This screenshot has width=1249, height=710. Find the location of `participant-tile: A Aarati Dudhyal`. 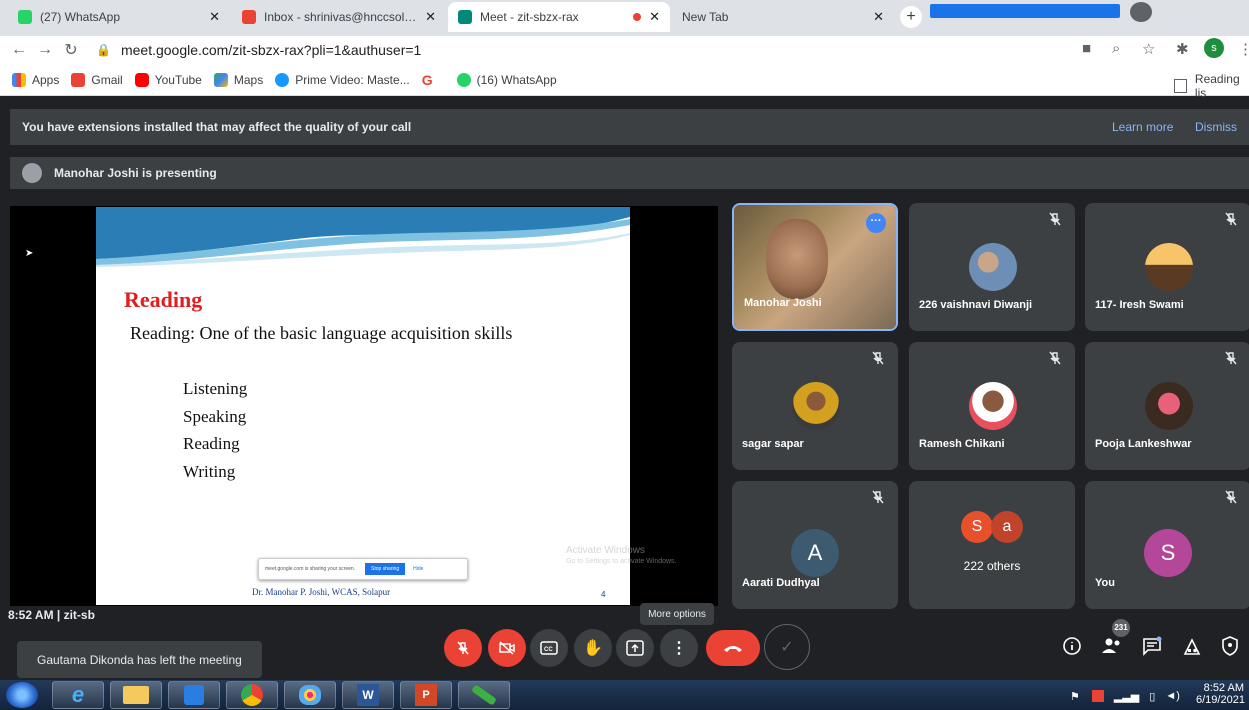

participant-tile: A Aarati Dudhyal is located at coordinates (815, 545).